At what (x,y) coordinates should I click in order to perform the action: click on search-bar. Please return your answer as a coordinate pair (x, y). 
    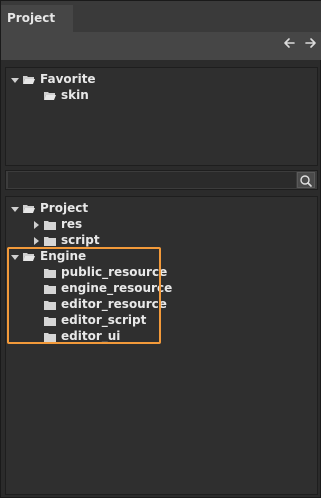
    Looking at the image, I should click on (161, 180).